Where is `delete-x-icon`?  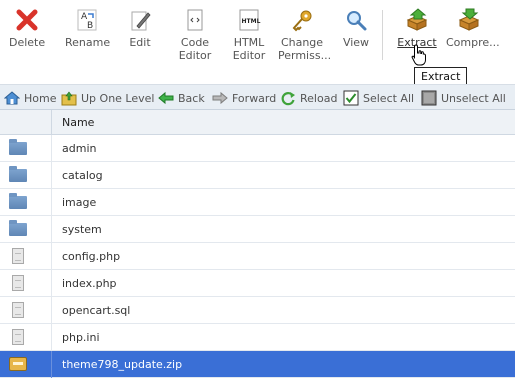 delete-x-icon is located at coordinates (27, 20).